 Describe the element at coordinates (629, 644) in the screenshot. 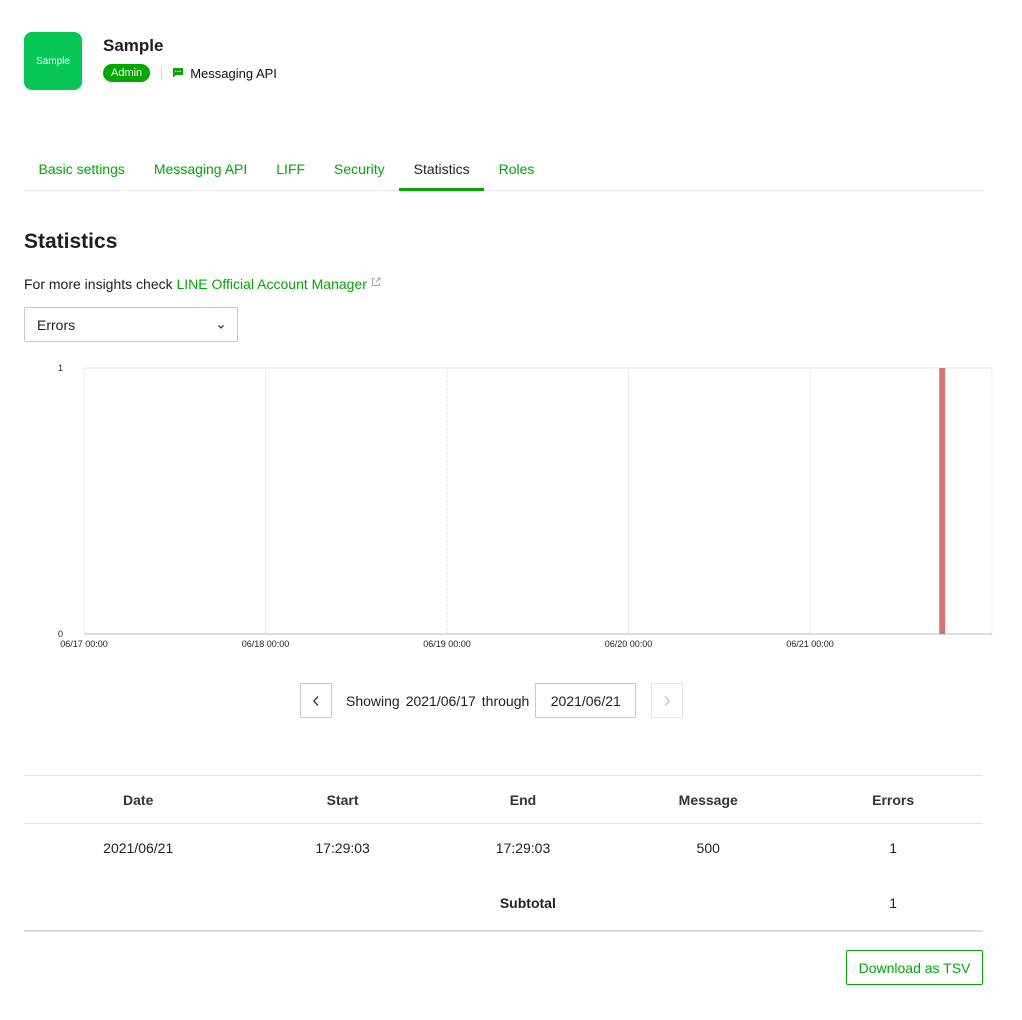

I see `x-tick-label: 06/20 00:00` at that location.